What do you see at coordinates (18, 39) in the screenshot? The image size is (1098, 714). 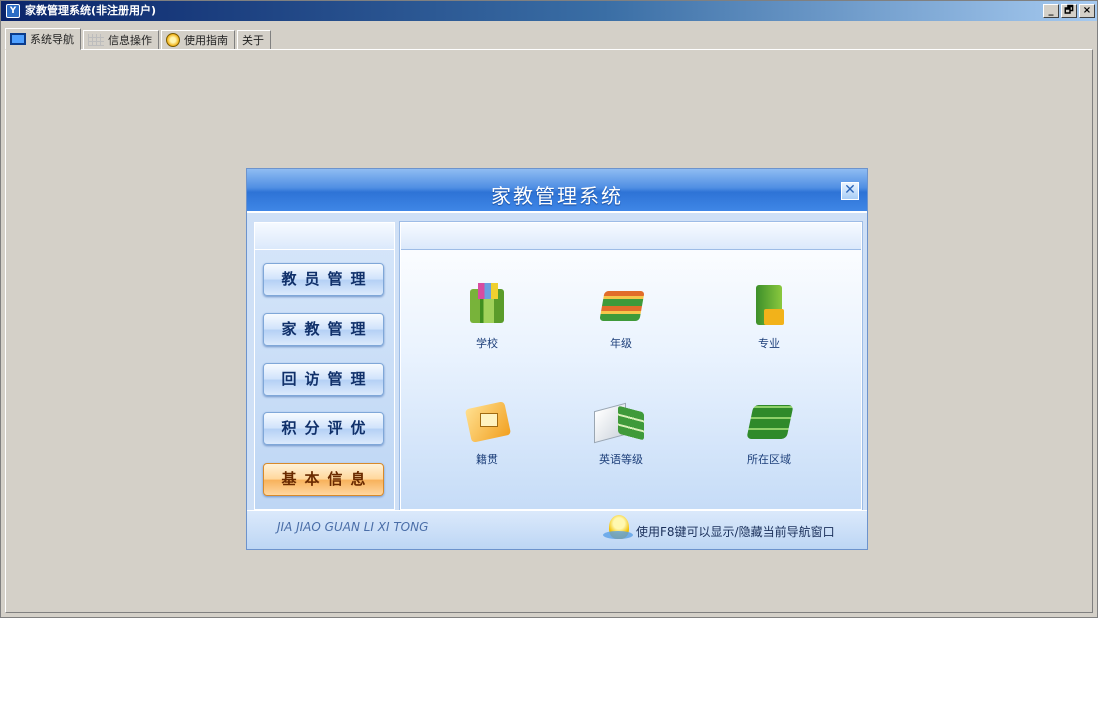 I see `monitor-icon` at bounding box center [18, 39].